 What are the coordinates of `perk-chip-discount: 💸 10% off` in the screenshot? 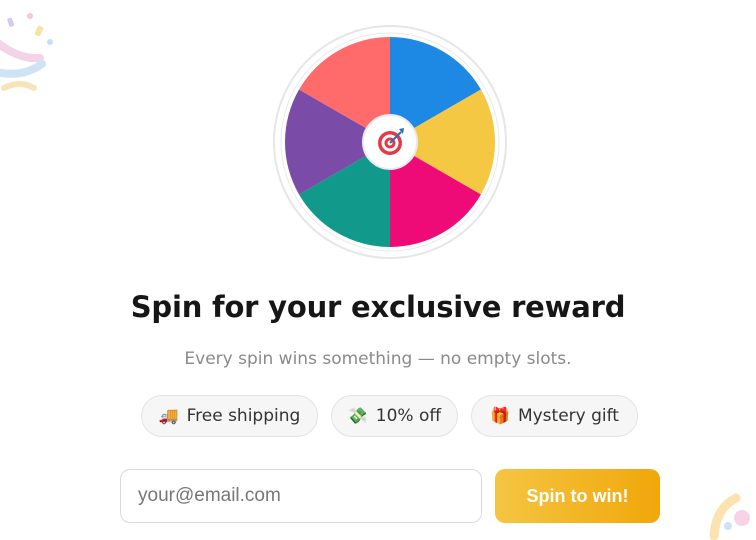 It's located at (394, 416).